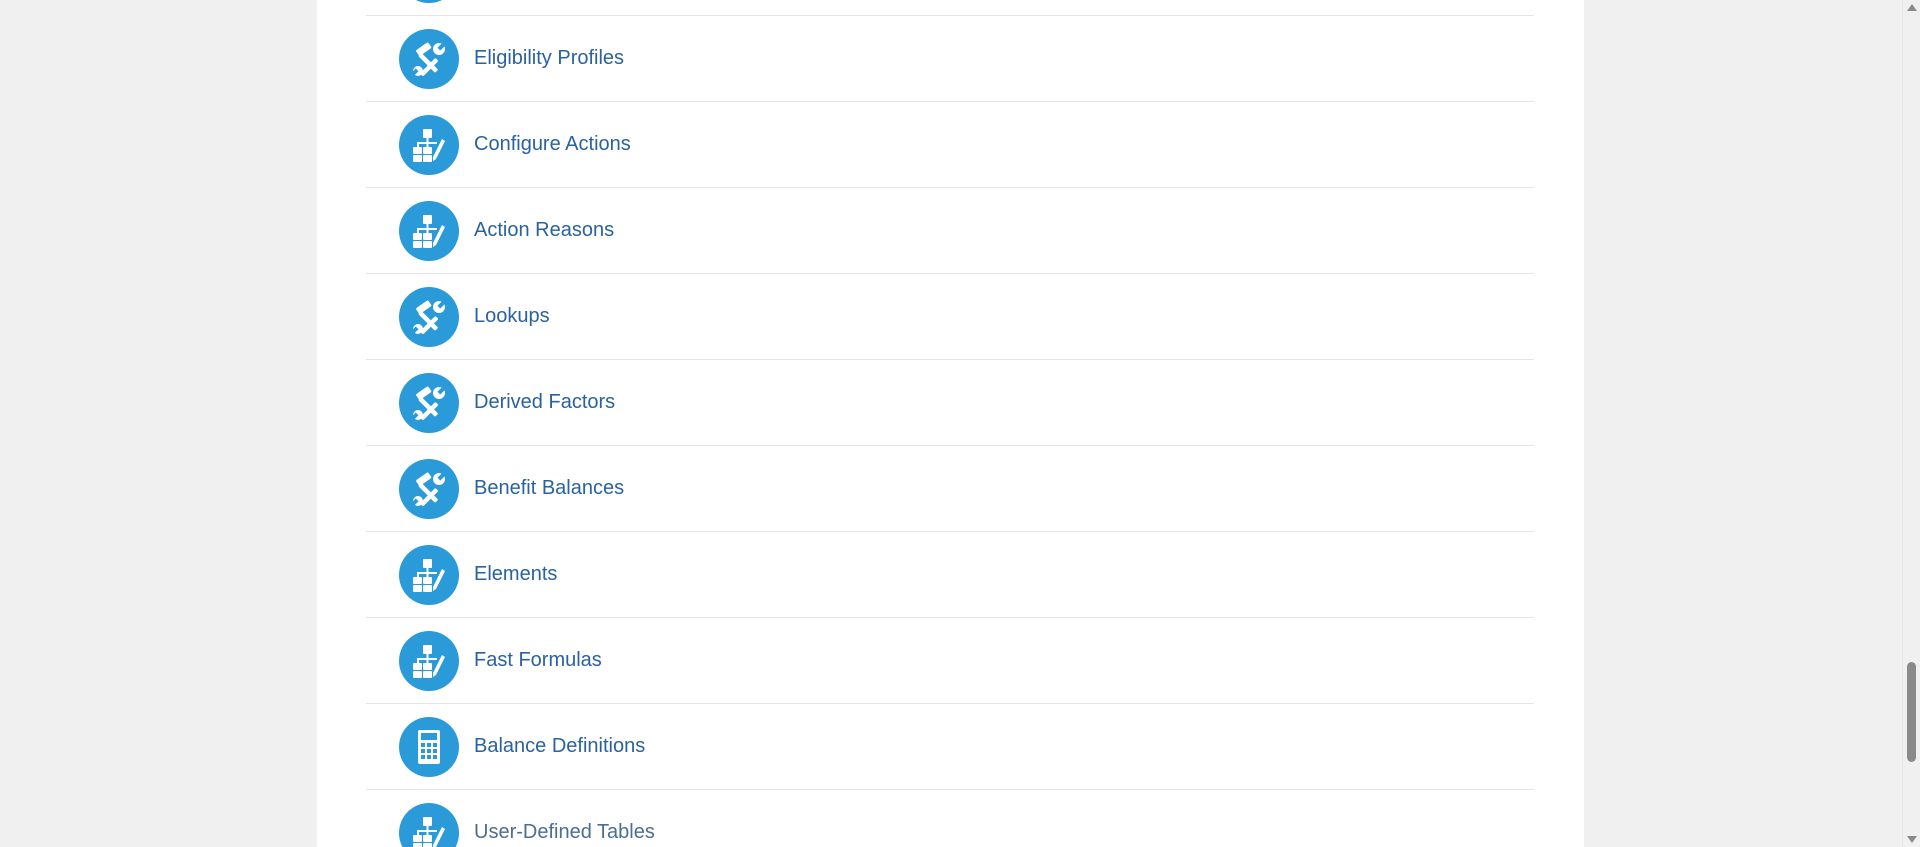 This screenshot has height=847, width=1920. Describe the element at coordinates (950, 489) in the screenshot. I see `list-item-benefit-balances: Benefit Balances` at that location.